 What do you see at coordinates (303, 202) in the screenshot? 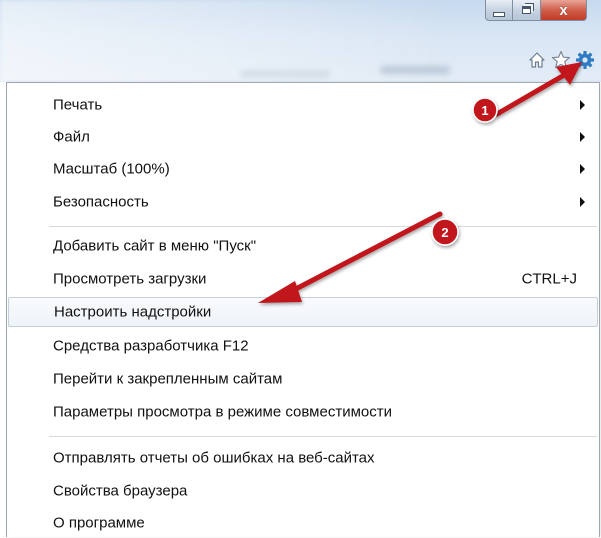
I see `menu-item-safety: Безопасность` at bounding box center [303, 202].